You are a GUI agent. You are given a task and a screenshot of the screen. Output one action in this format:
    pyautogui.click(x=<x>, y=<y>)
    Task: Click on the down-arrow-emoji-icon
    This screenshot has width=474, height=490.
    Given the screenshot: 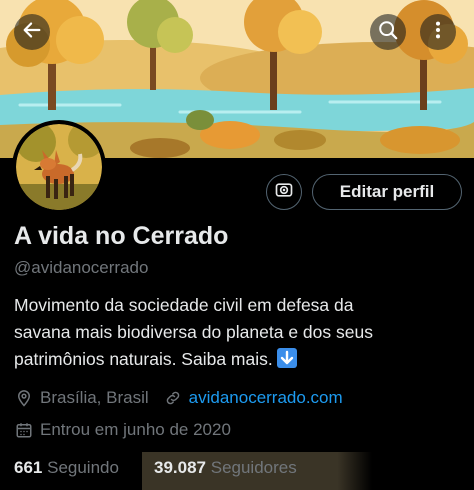 What is the action you would take?
    pyautogui.click(x=286, y=358)
    